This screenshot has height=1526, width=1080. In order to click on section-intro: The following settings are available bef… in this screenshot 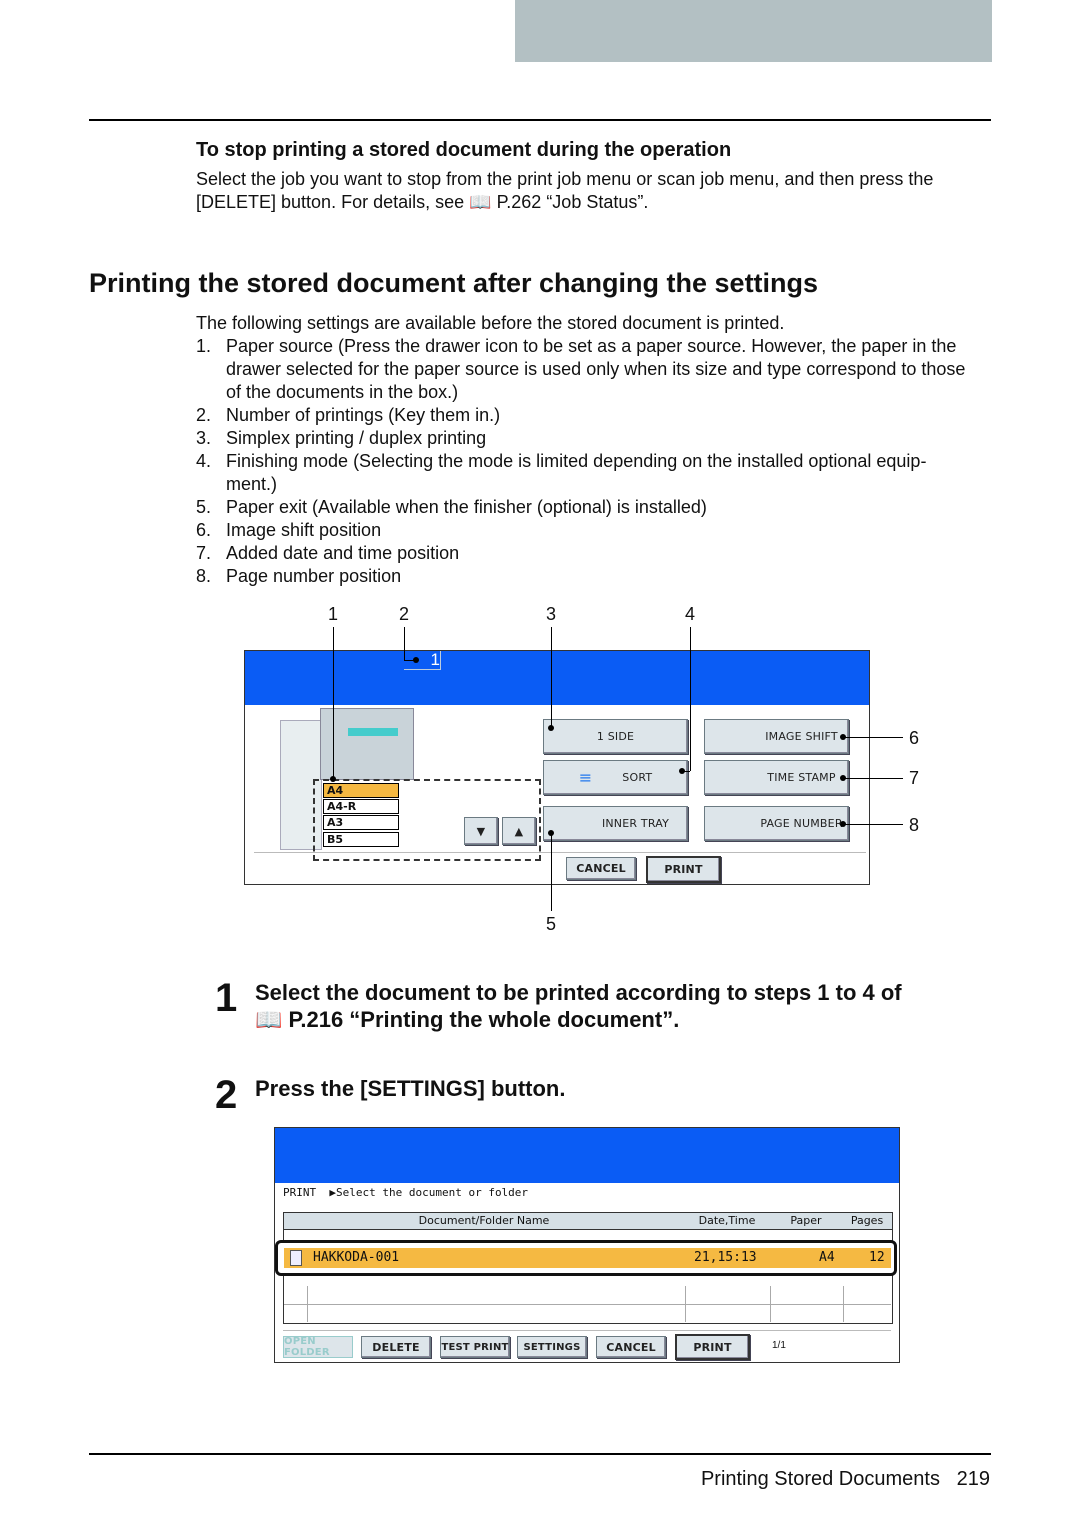, I will do `click(490, 323)`.